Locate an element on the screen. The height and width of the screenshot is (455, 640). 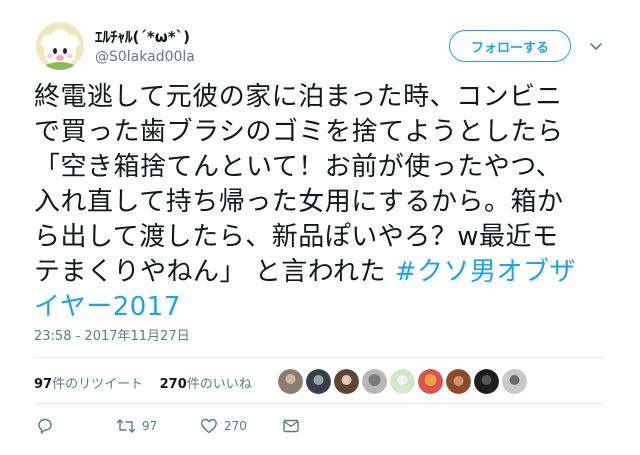
tweet-text-line: で買った歯ブラシのゴミを捨てようとしたら is located at coordinates (299, 132).